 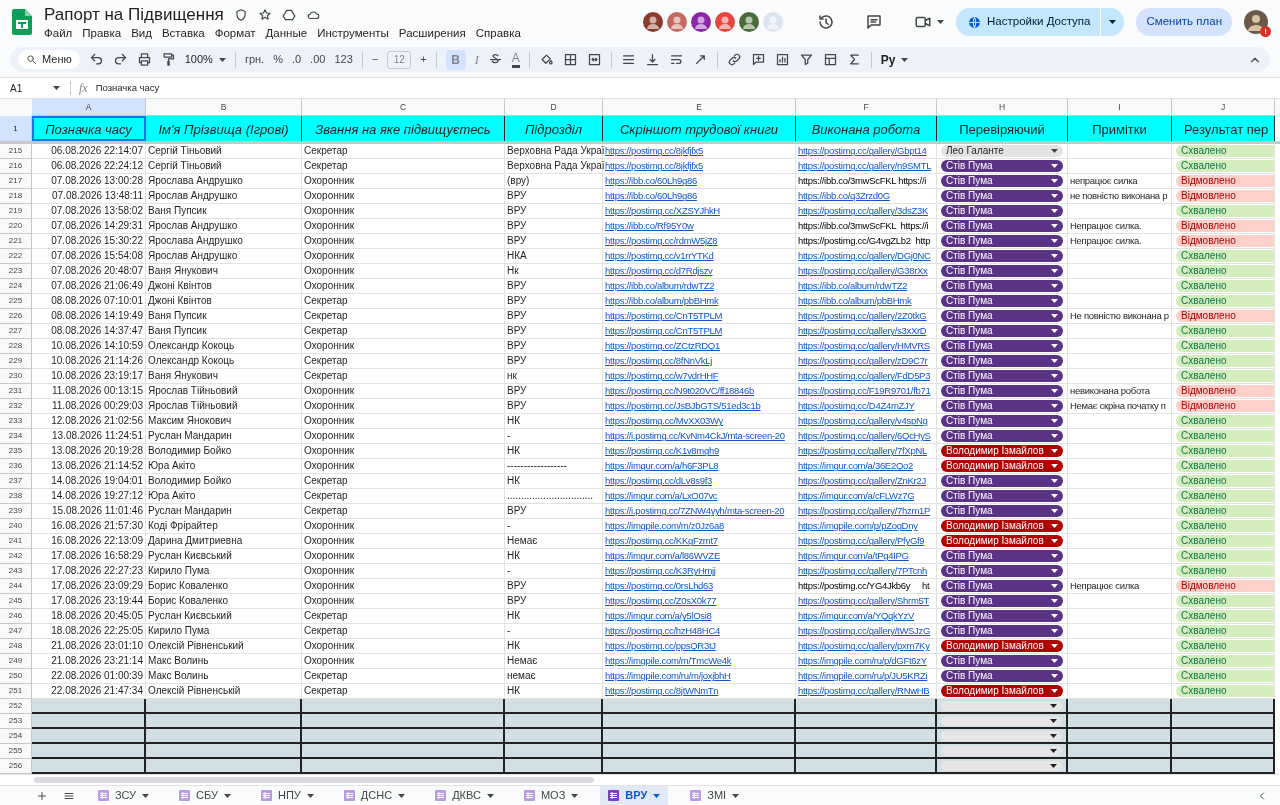 What do you see at coordinates (864, 346) in the screenshot?
I see `link: https://postimg.cc/gallery/HMVRS` at bounding box center [864, 346].